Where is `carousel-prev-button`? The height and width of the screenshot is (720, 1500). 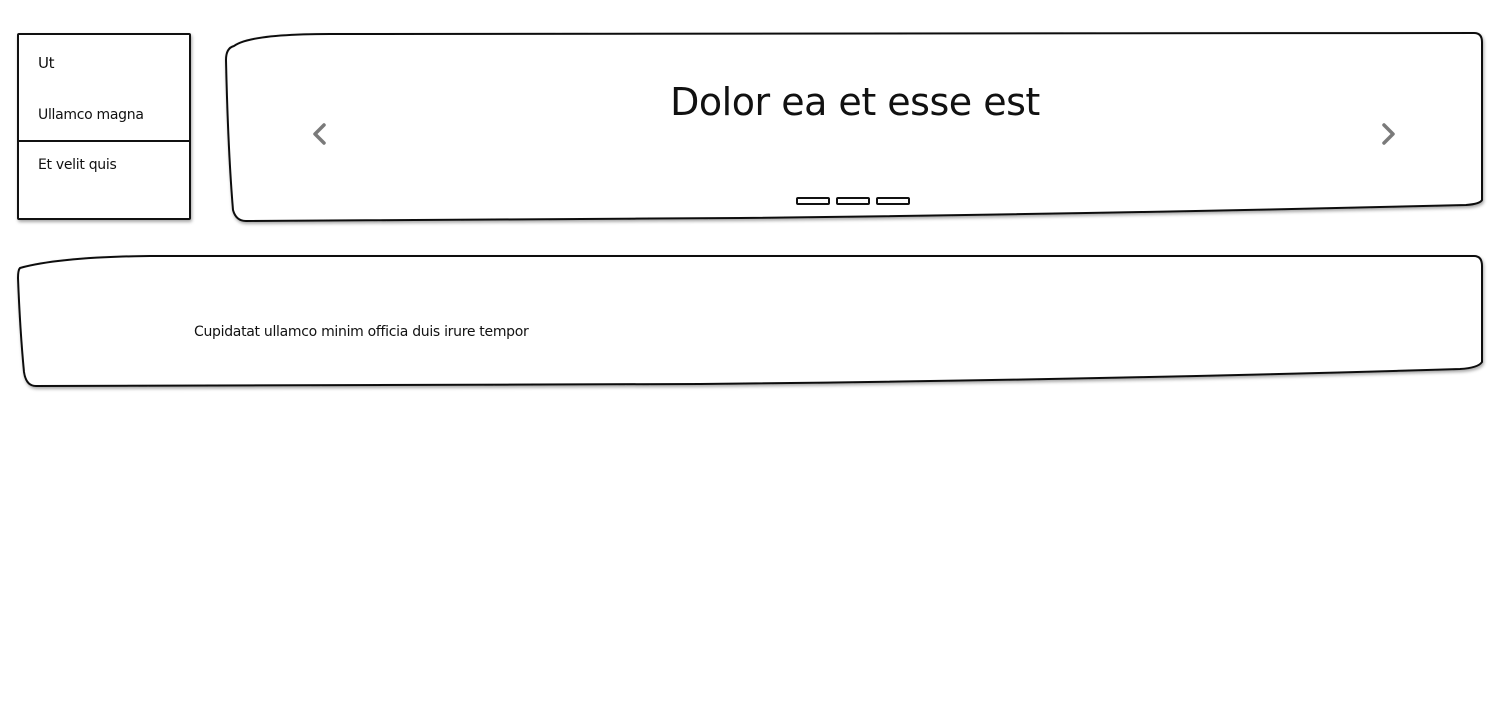 carousel-prev-button is located at coordinates (320, 134).